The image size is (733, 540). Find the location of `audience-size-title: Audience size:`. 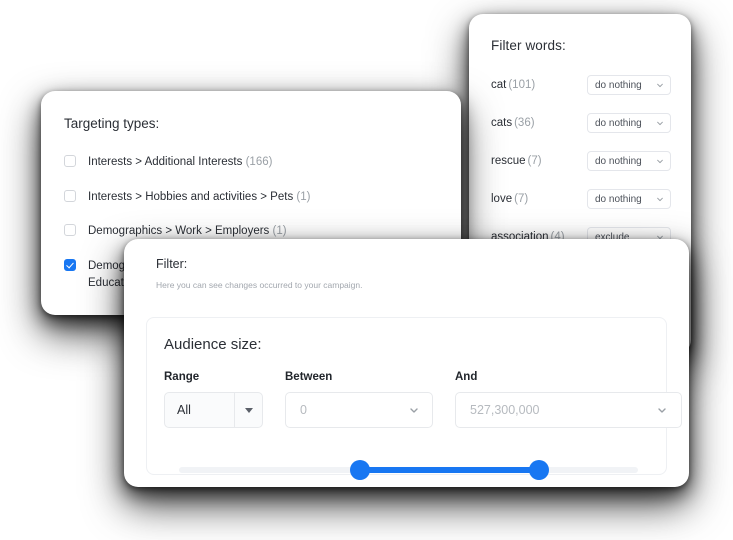

audience-size-title: Audience size: is located at coordinates (213, 344).